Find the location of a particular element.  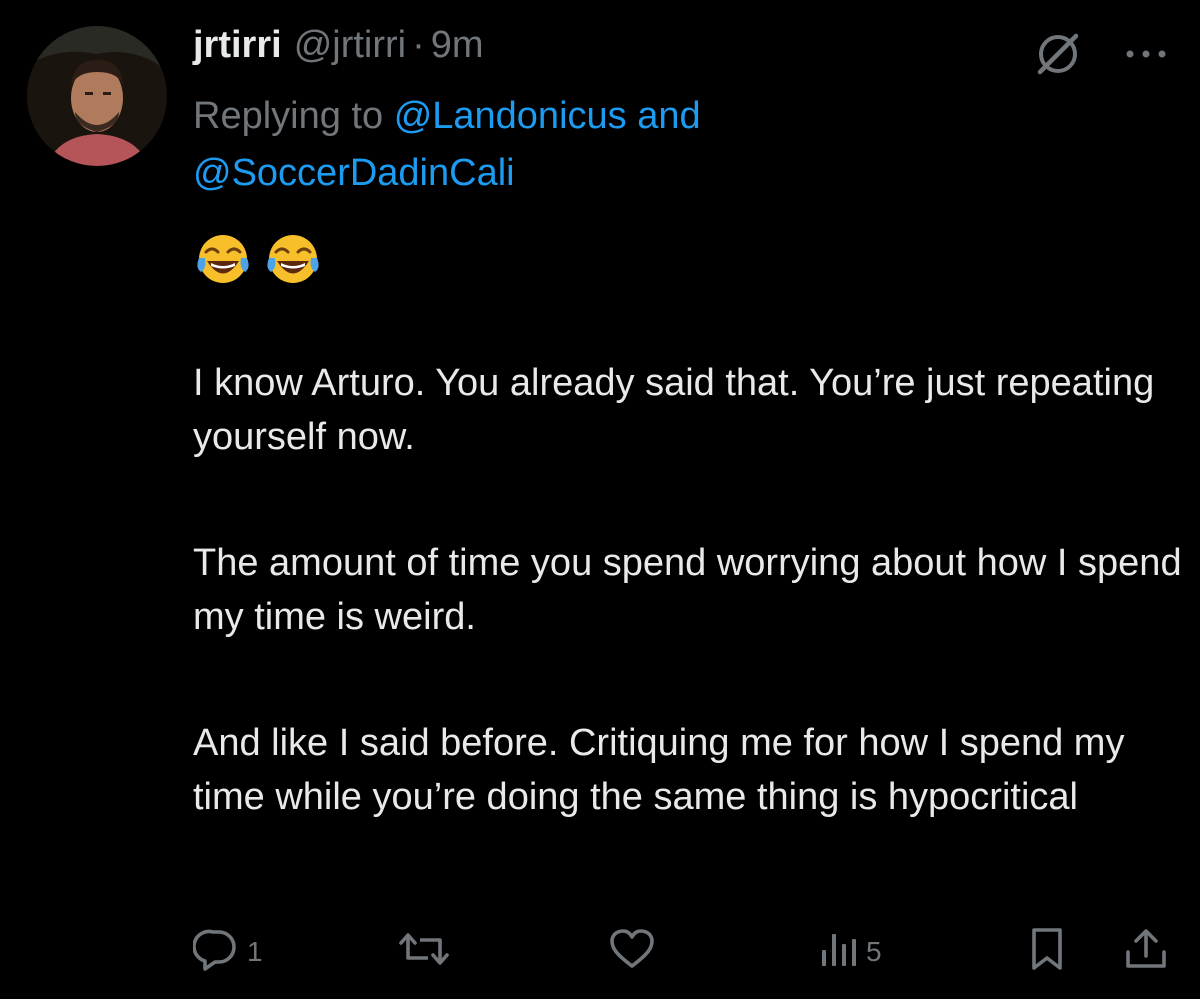

views-icon is located at coordinates (838, 952).